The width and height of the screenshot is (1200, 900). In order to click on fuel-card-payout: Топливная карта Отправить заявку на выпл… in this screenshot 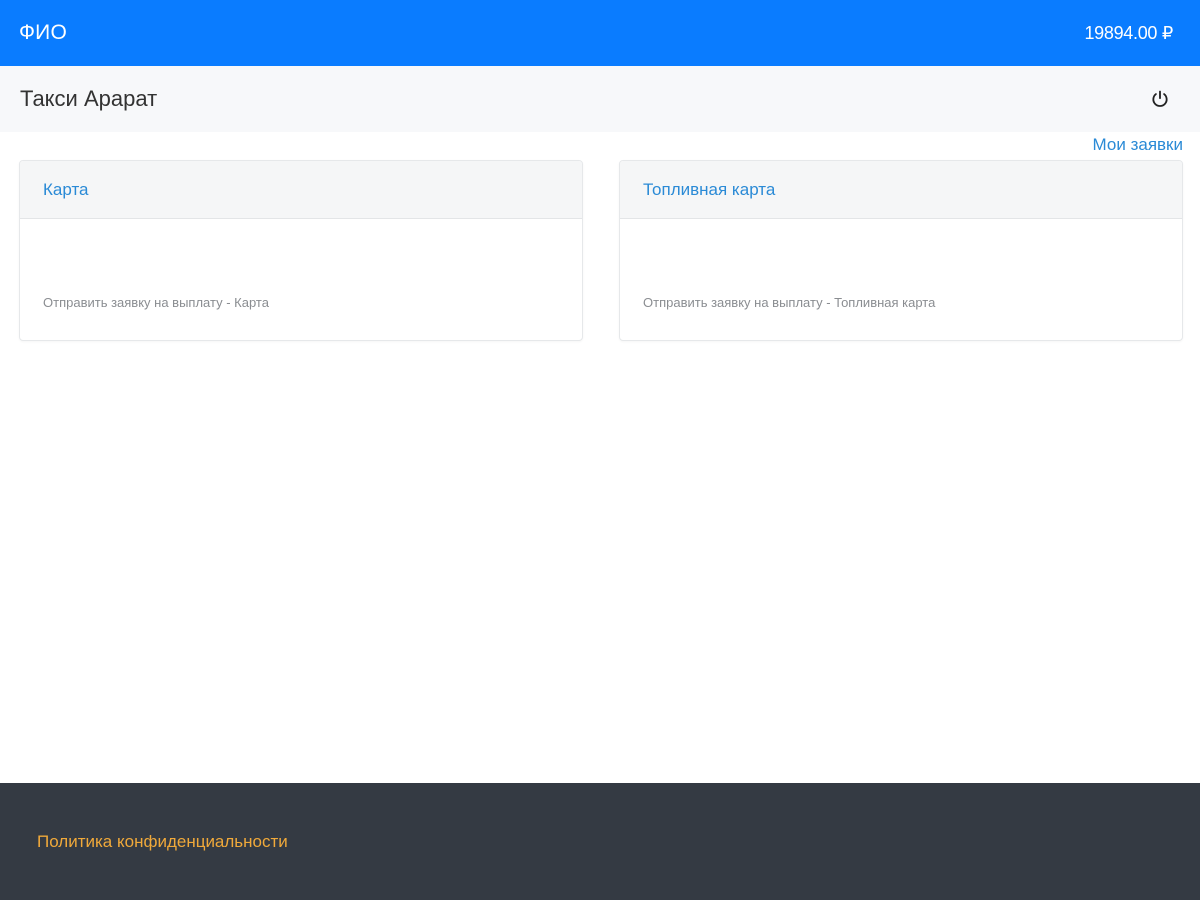, I will do `click(901, 250)`.